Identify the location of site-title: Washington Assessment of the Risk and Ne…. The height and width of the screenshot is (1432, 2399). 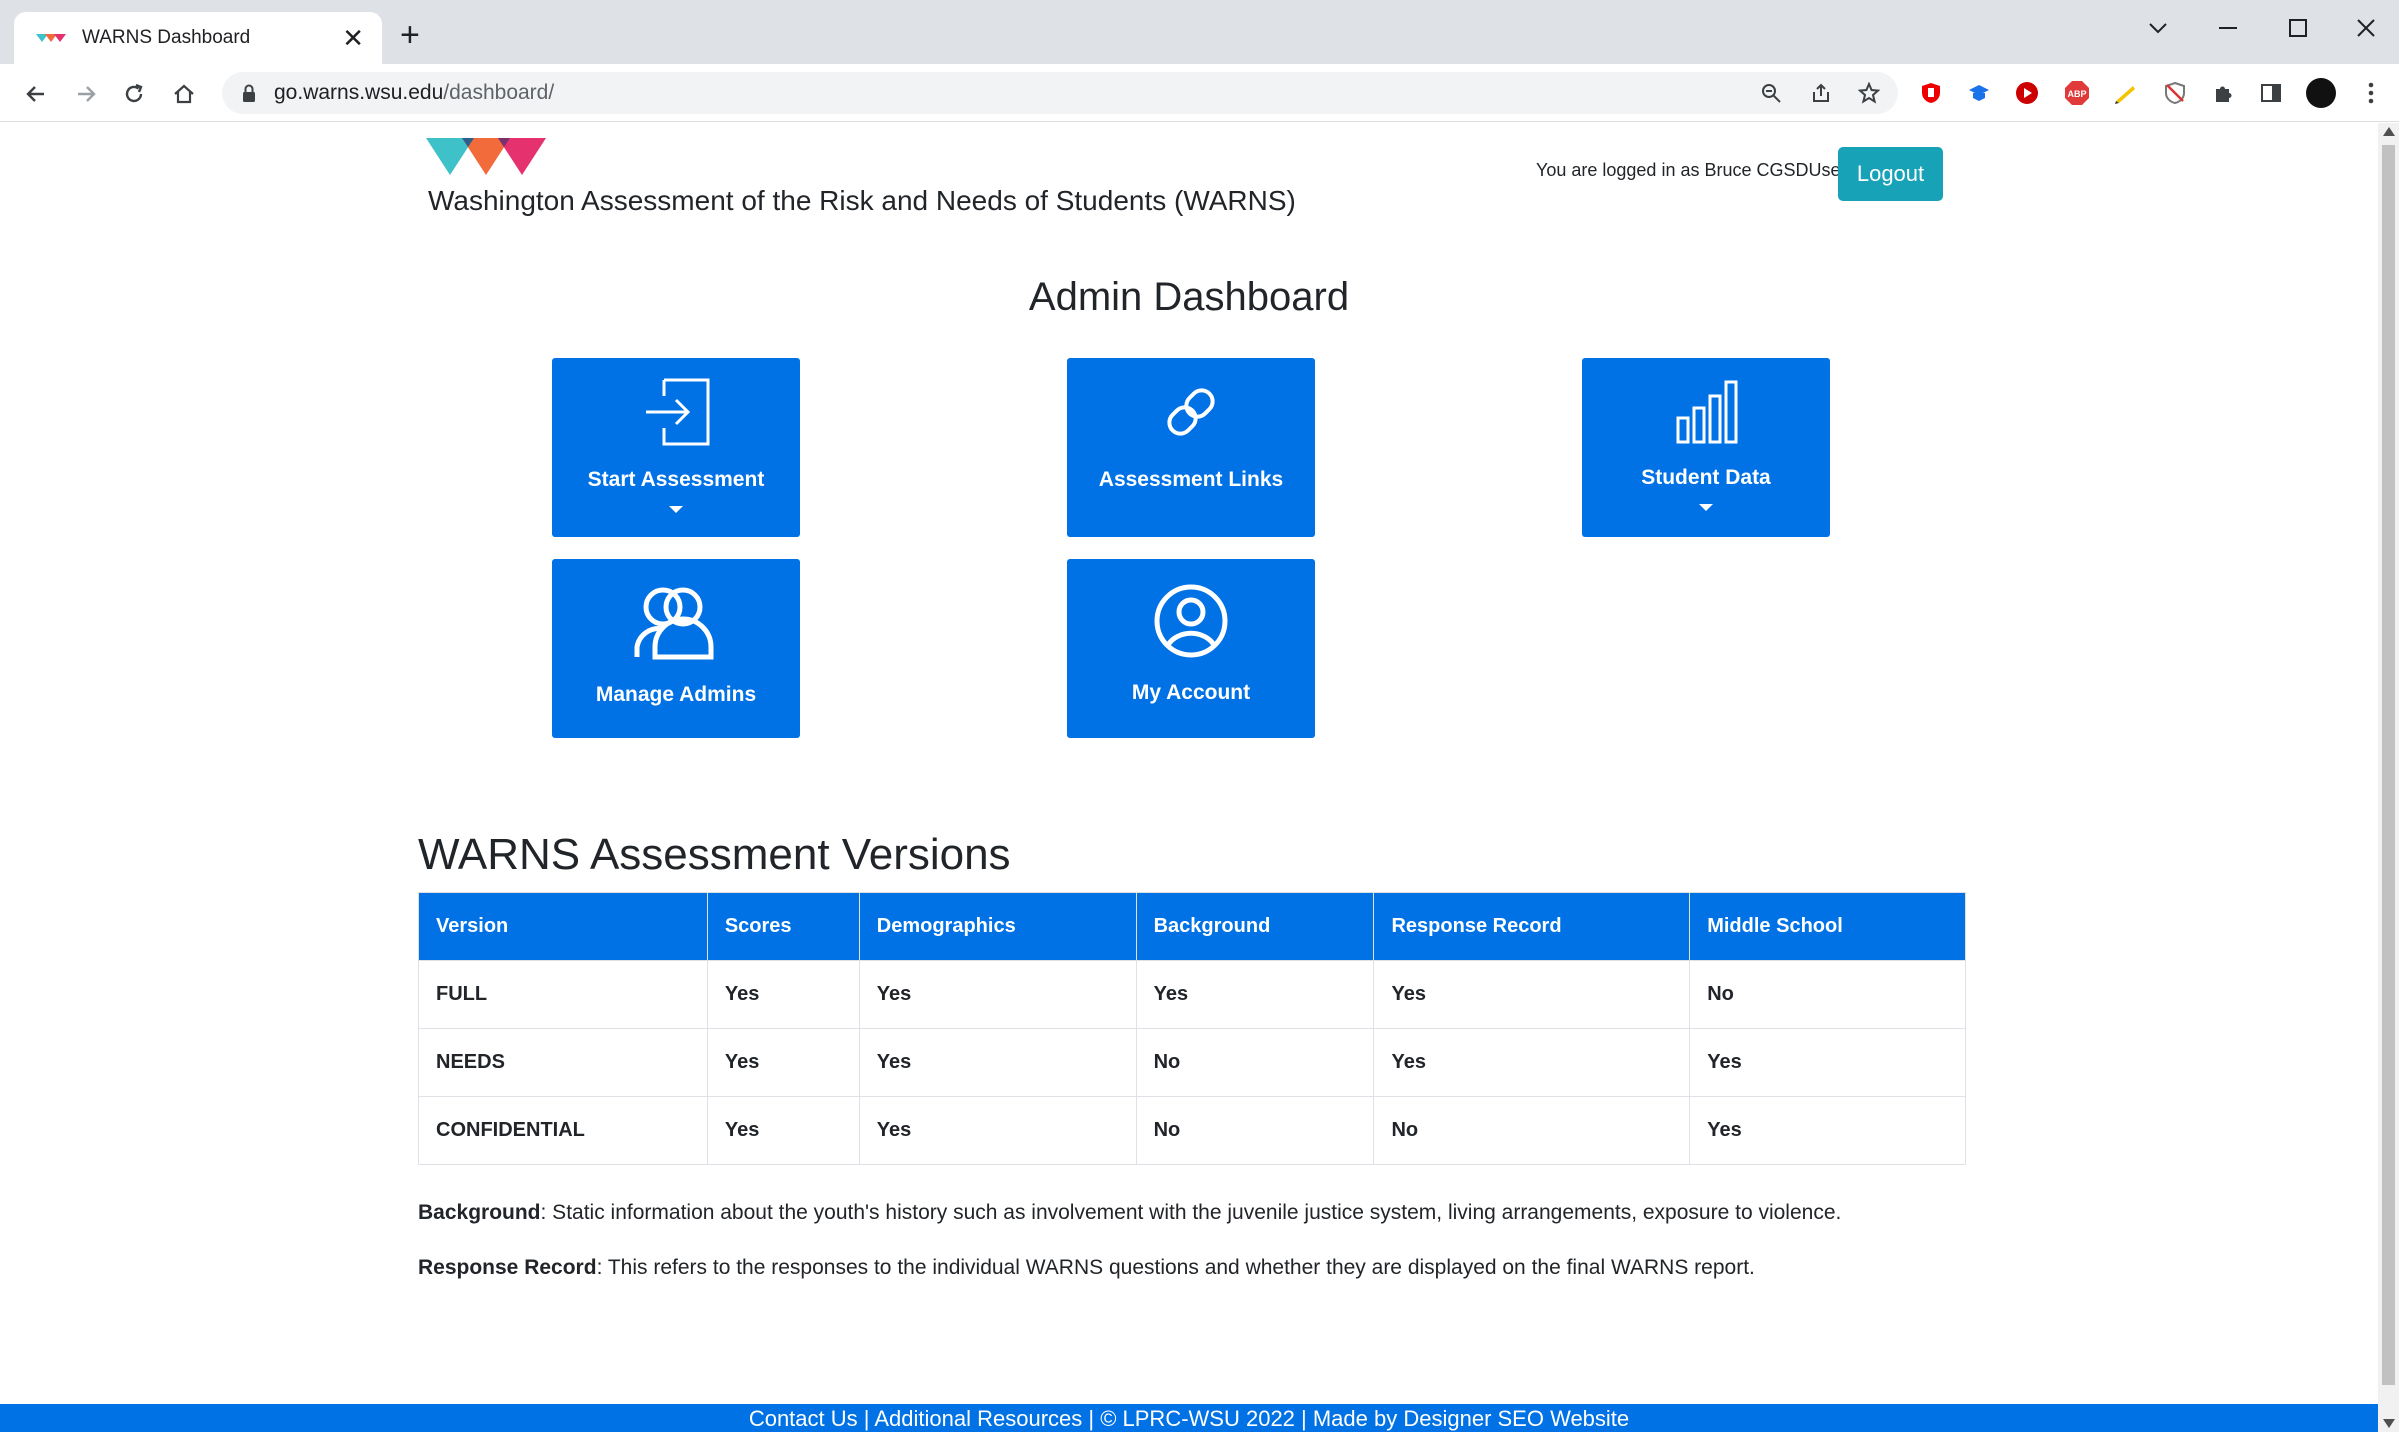
(862, 200).